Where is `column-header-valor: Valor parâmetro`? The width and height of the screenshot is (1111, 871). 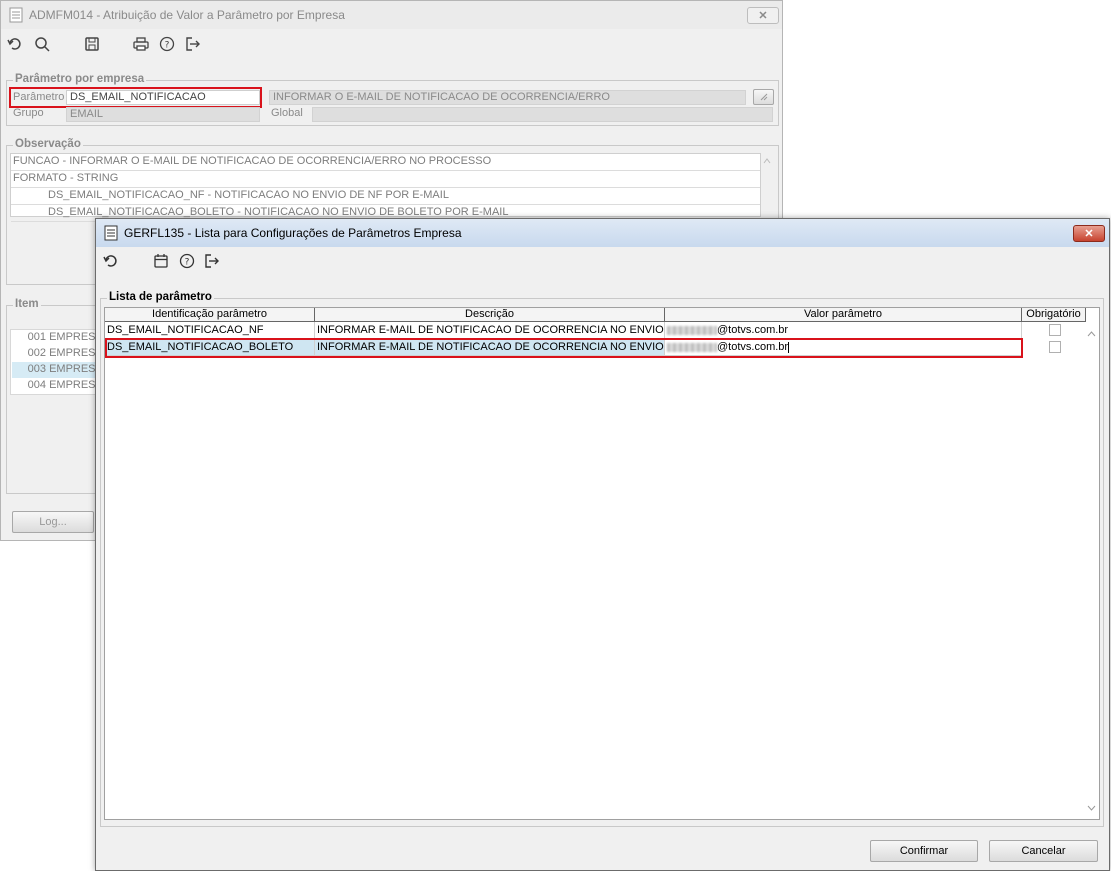 column-header-valor: Valor parâmetro is located at coordinates (843, 315).